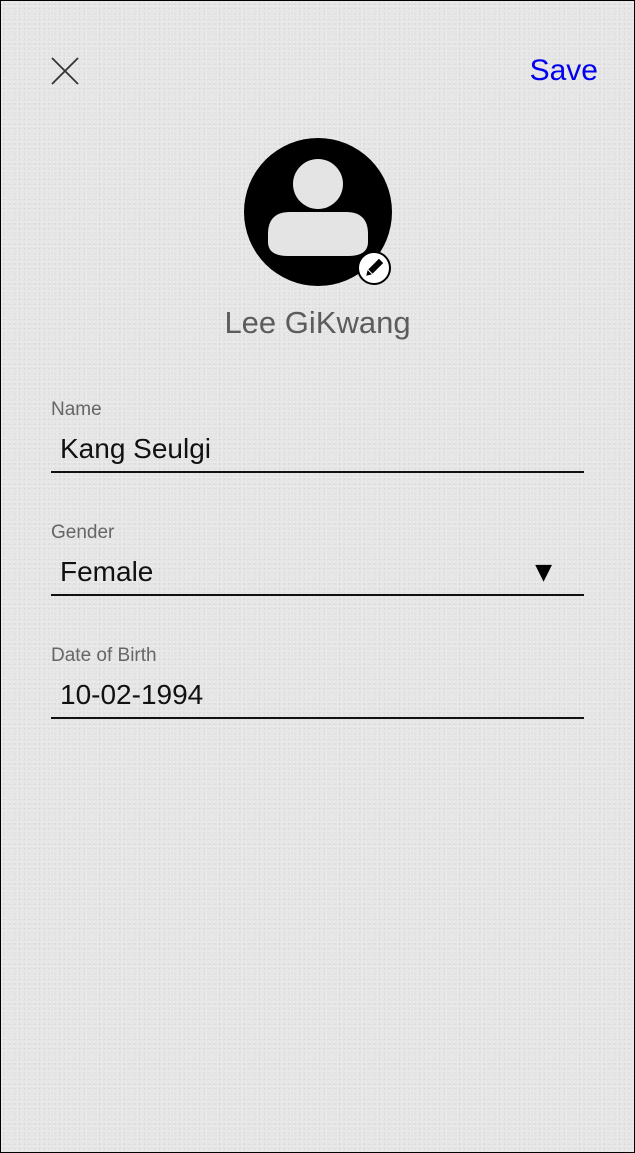  I want to click on pencil-icon, so click(374, 268).